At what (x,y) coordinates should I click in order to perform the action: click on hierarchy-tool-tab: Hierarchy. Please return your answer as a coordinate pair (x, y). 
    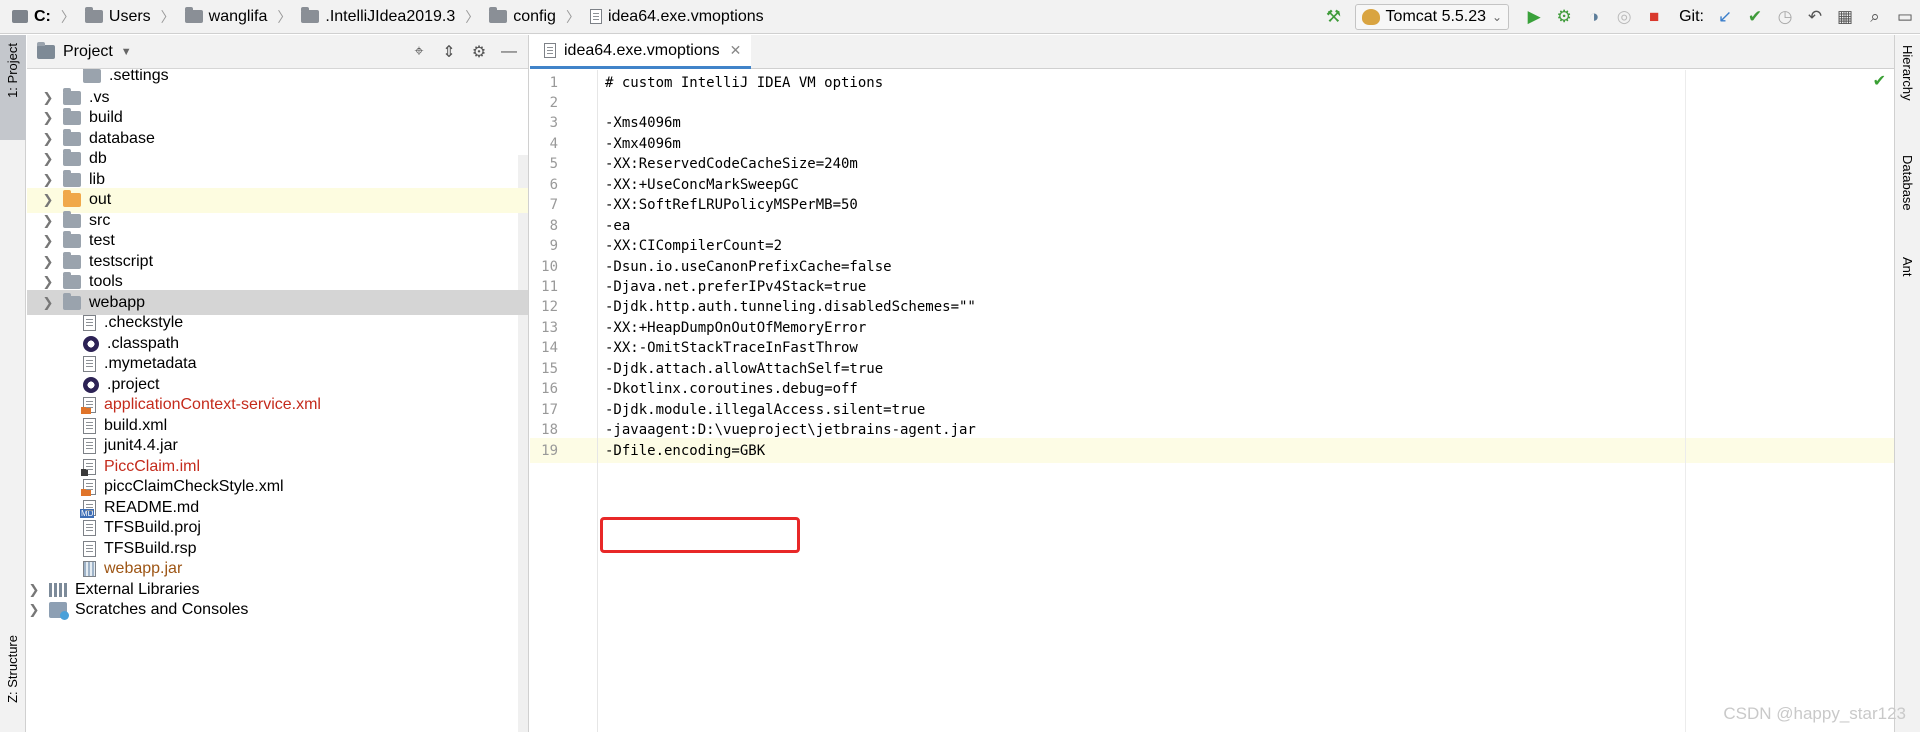
    Looking at the image, I should click on (1907, 73).